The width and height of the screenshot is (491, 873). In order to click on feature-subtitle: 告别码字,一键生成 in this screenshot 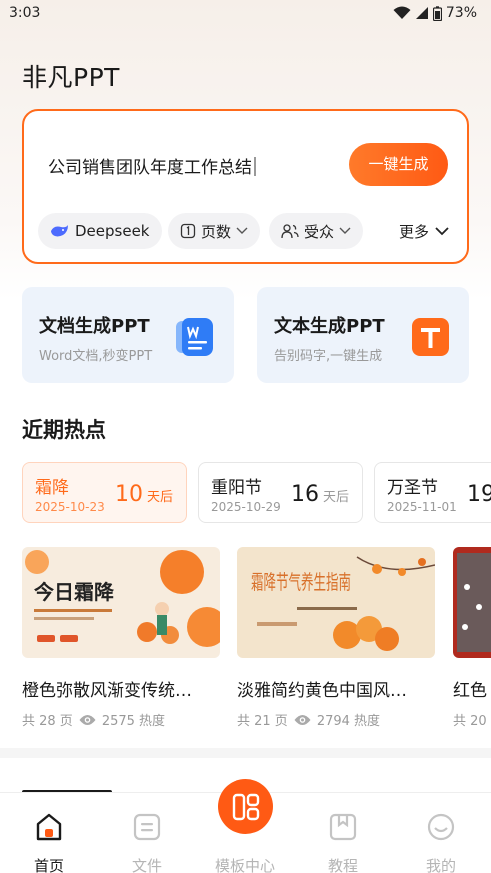, I will do `click(328, 356)`.